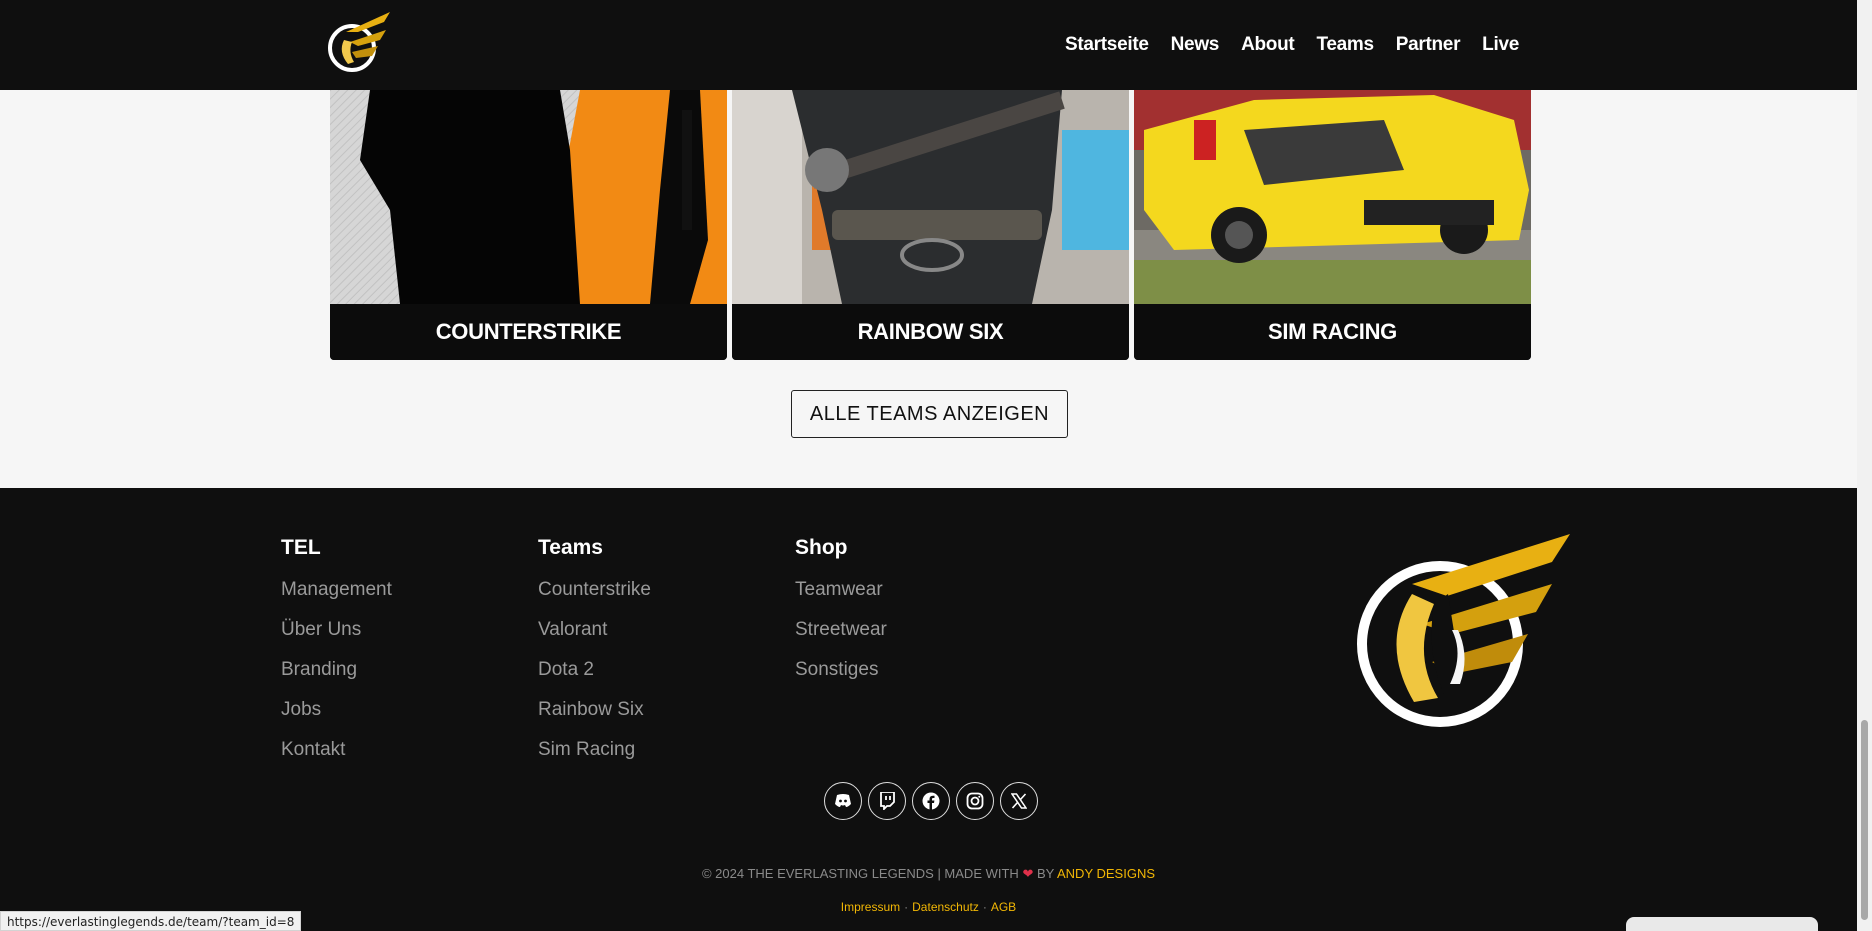  I want to click on footer-link-rainbow-six: Rainbow Six, so click(594, 710).